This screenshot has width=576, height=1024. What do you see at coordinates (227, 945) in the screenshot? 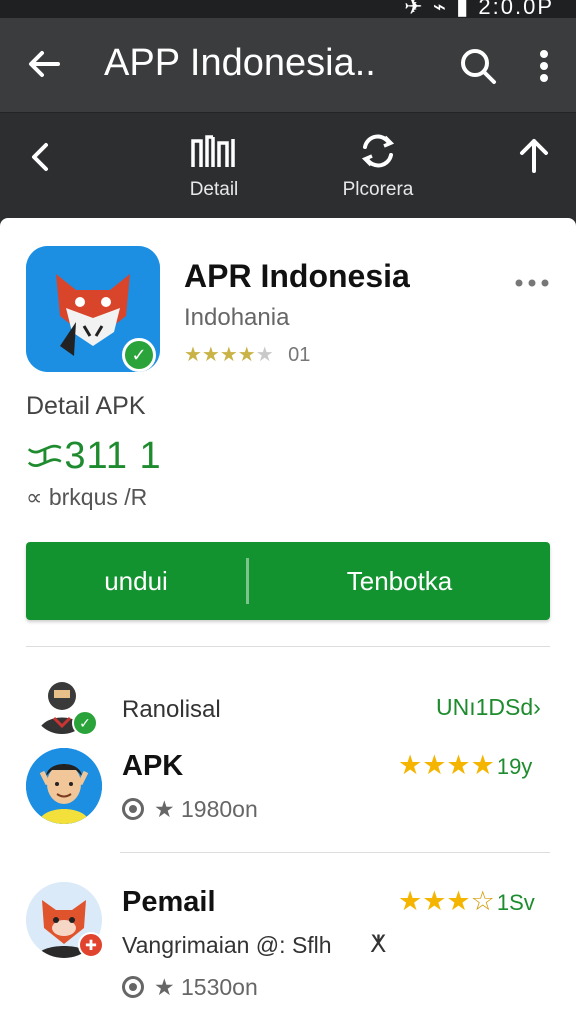
I see `related-item-subtitle: Vangrimaian @: Sflh` at bounding box center [227, 945].